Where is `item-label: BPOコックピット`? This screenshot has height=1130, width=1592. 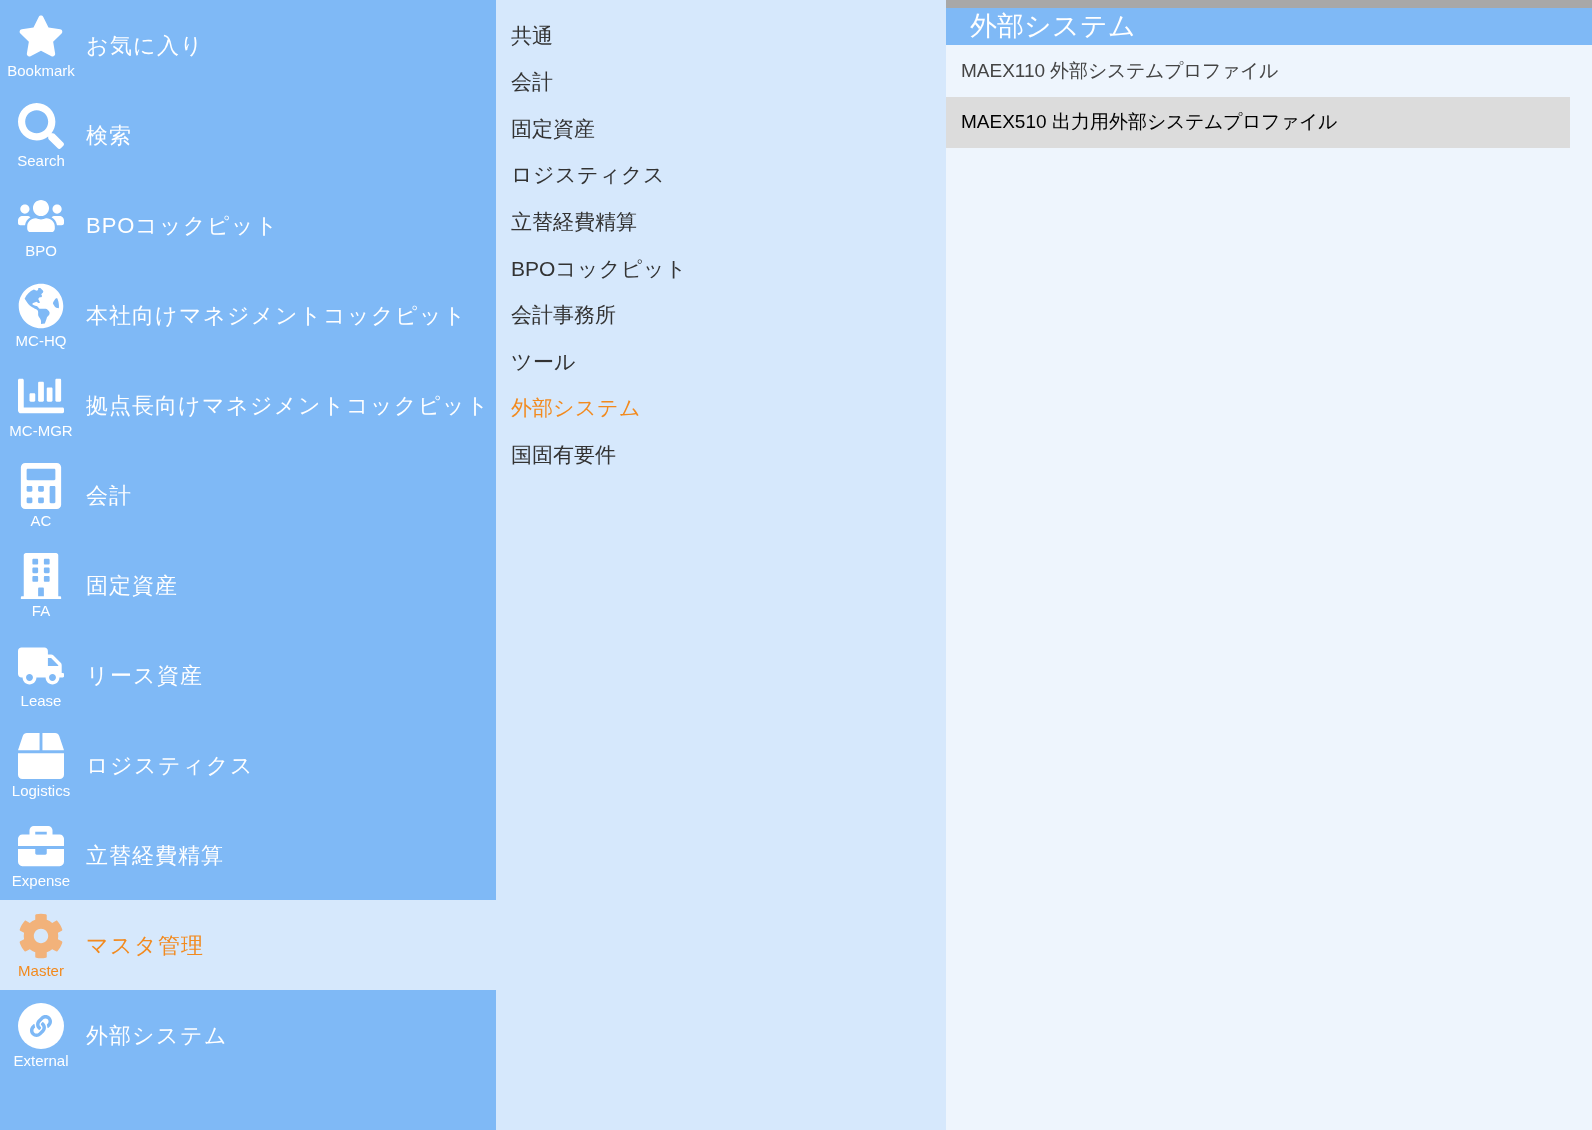
item-label: BPOコックピット is located at coordinates (183, 225).